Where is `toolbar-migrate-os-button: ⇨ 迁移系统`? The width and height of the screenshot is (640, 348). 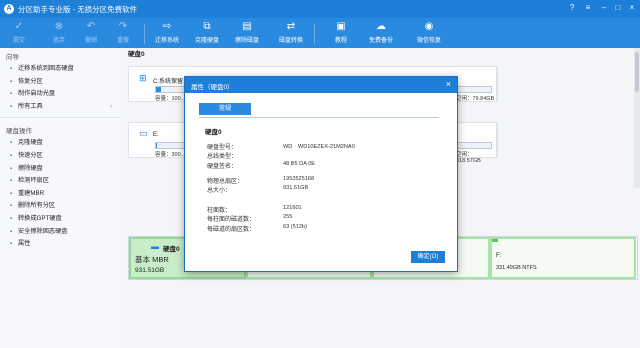
toolbar-migrate-os-button: ⇨ 迁移系统 is located at coordinates (167, 32).